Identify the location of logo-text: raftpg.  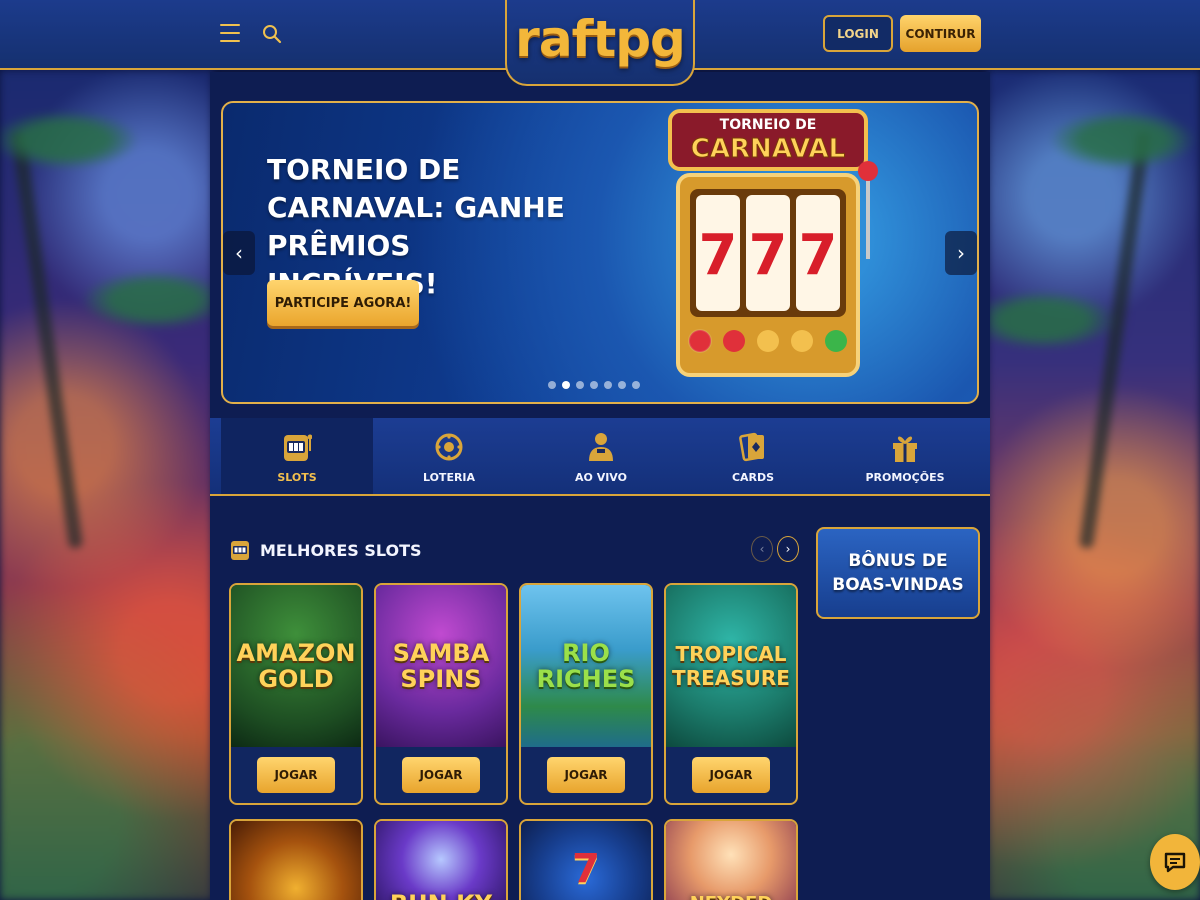
(600, 39).